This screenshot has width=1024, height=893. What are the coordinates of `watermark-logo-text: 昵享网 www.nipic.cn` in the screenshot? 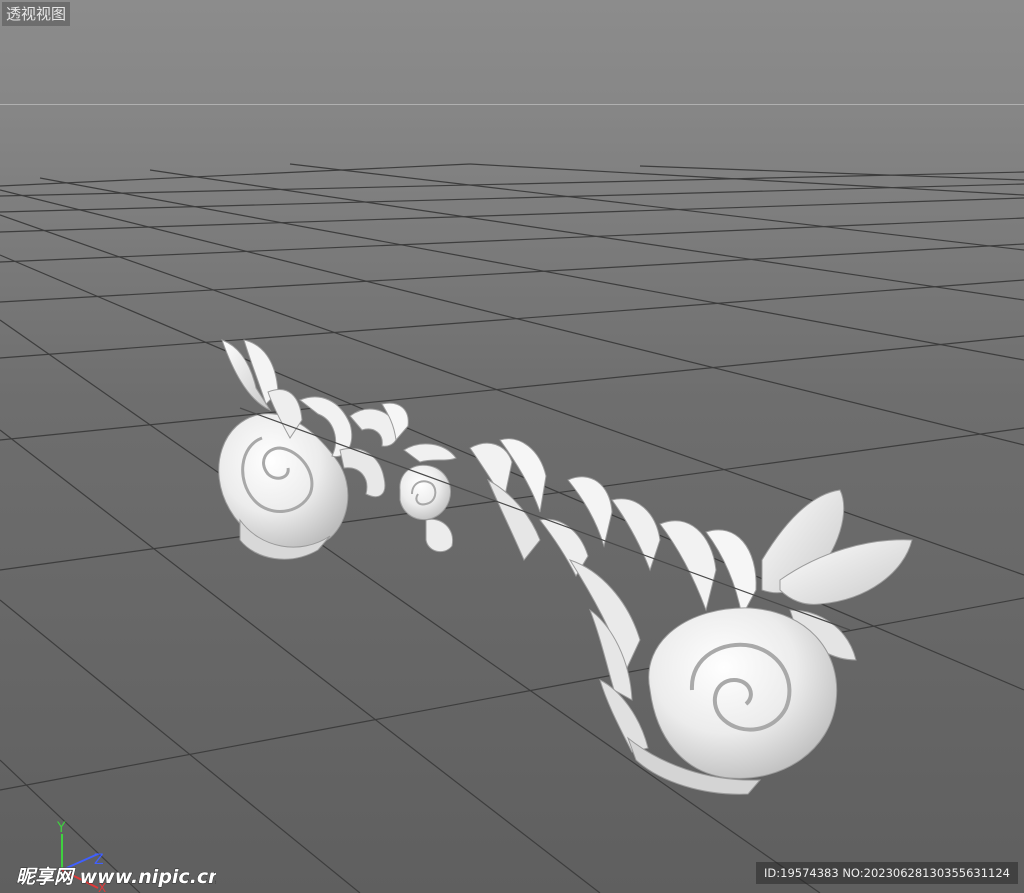 It's located at (116, 877).